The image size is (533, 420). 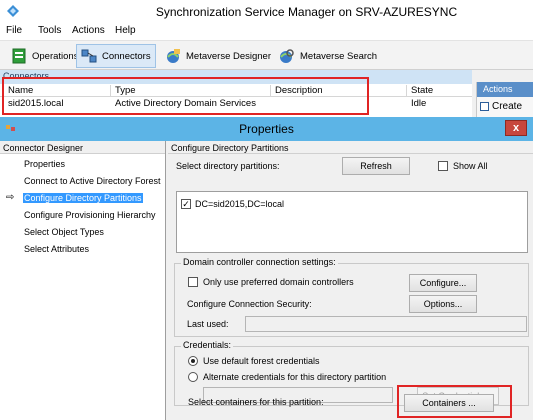 What do you see at coordinates (454, 401) in the screenshot?
I see `highlight-containers-button` at bounding box center [454, 401].